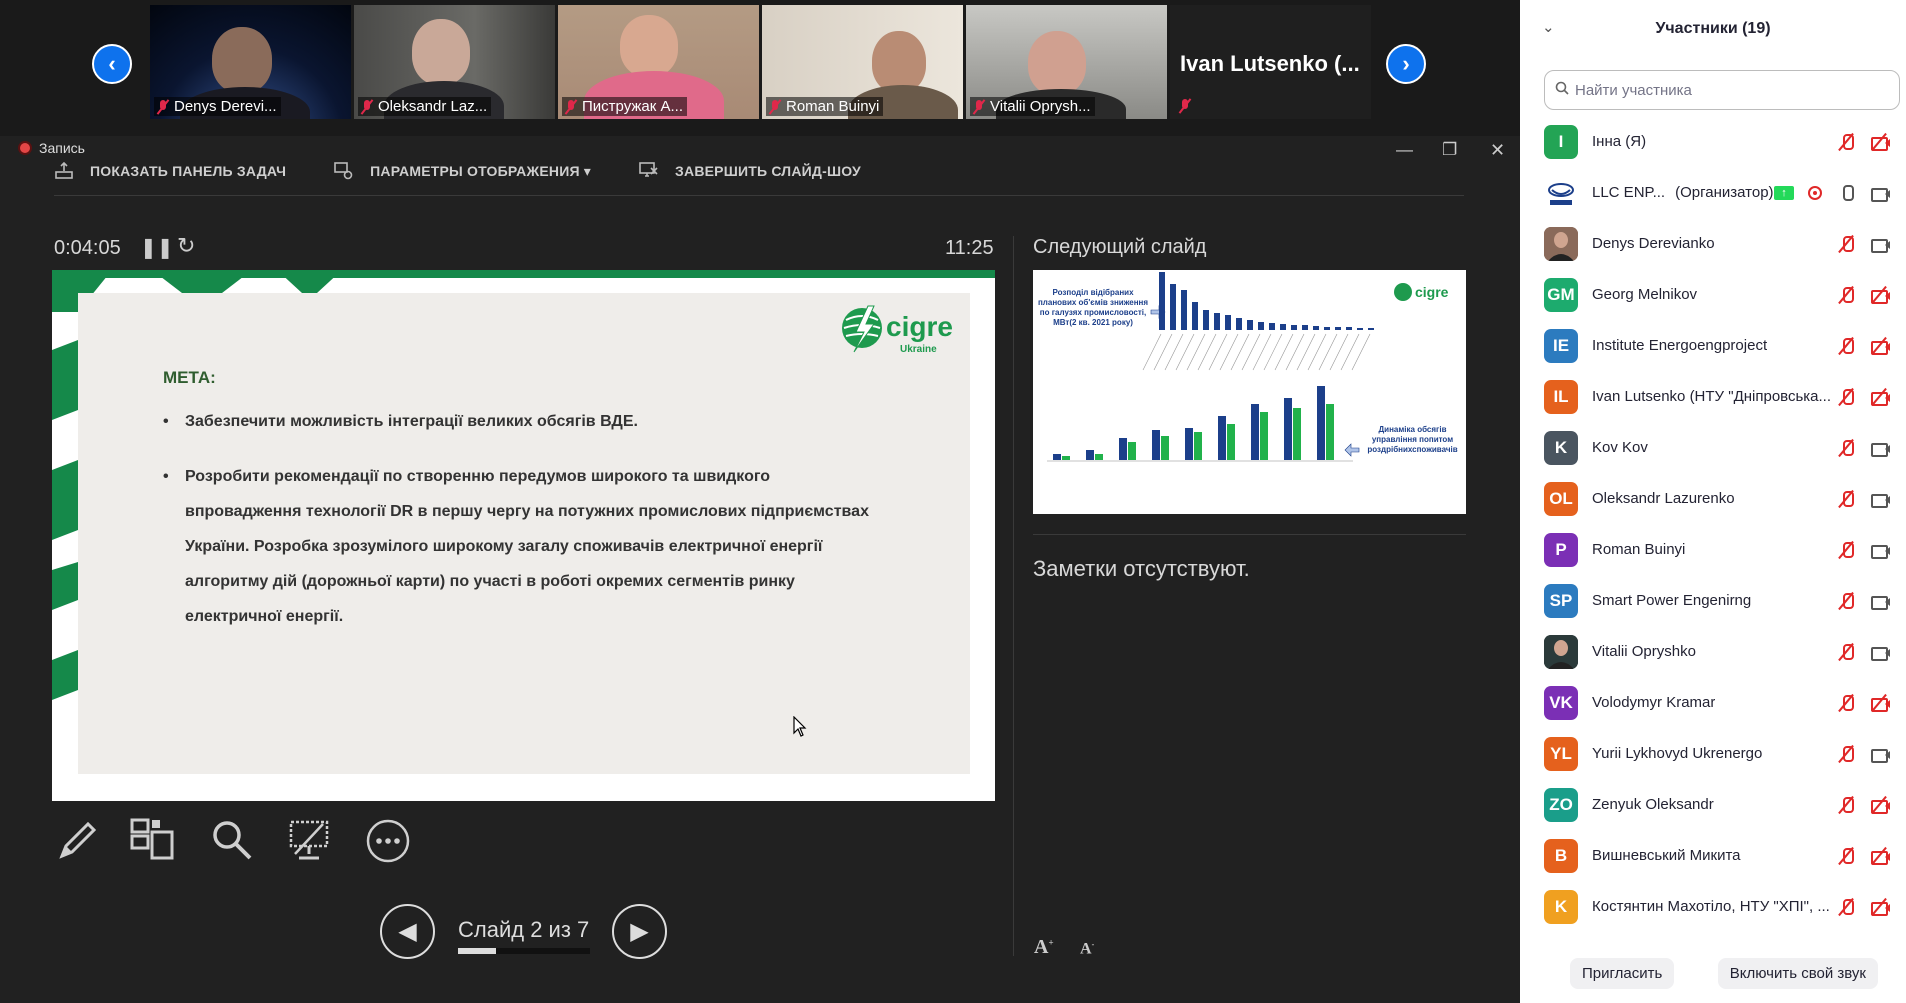 The width and height of the screenshot is (1906, 1003). What do you see at coordinates (170, 171) in the screenshot?
I see `show-taskbar-button: ПОКАЗАТЬ ПАНЕЛЬ ЗАДАЧ` at bounding box center [170, 171].